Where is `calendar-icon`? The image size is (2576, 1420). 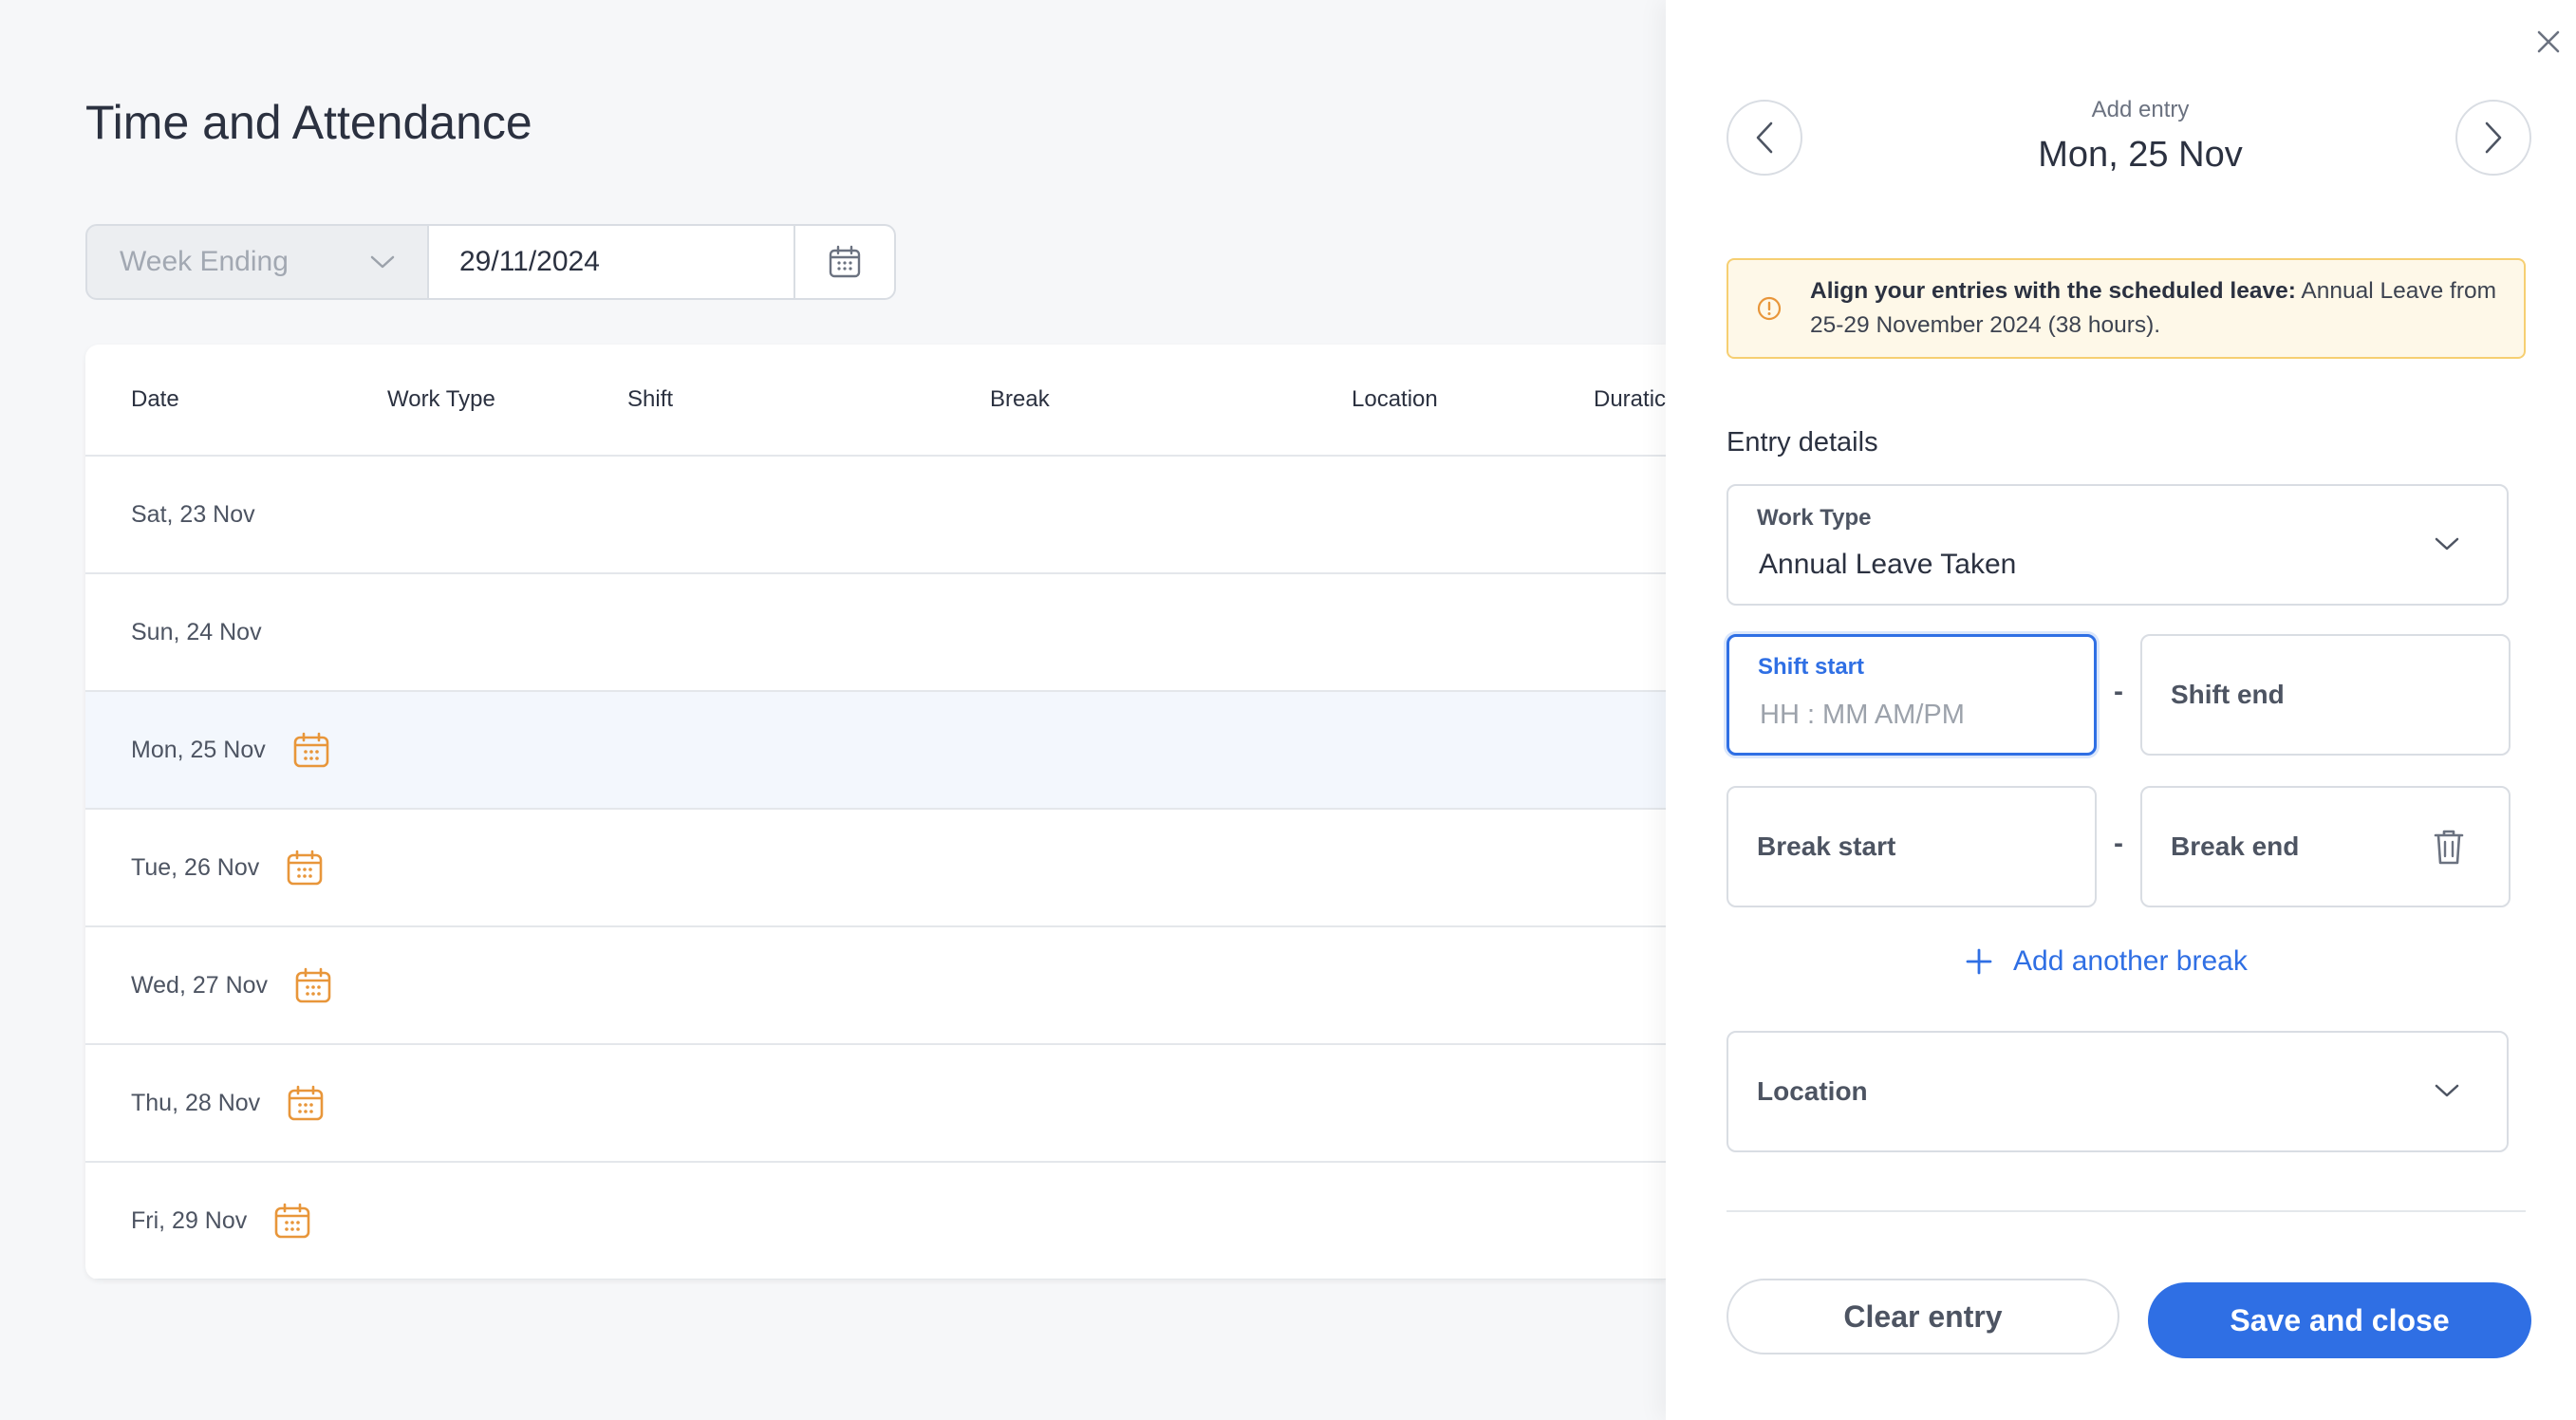 calendar-icon is located at coordinates (845, 261).